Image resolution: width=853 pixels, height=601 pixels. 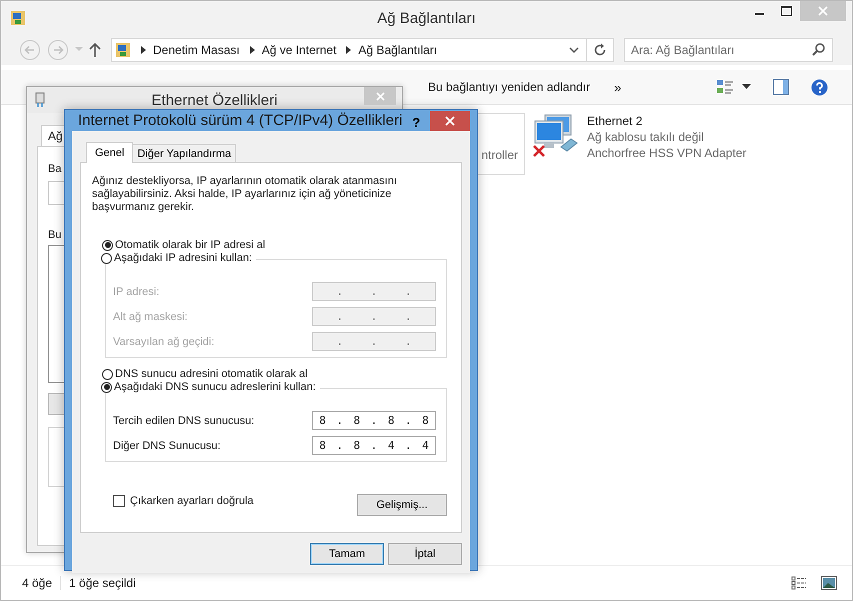 What do you see at coordinates (196, 50) in the screenshot?
I see `breadcrumb: Denetim Masası` at bounding box center [196, 50].